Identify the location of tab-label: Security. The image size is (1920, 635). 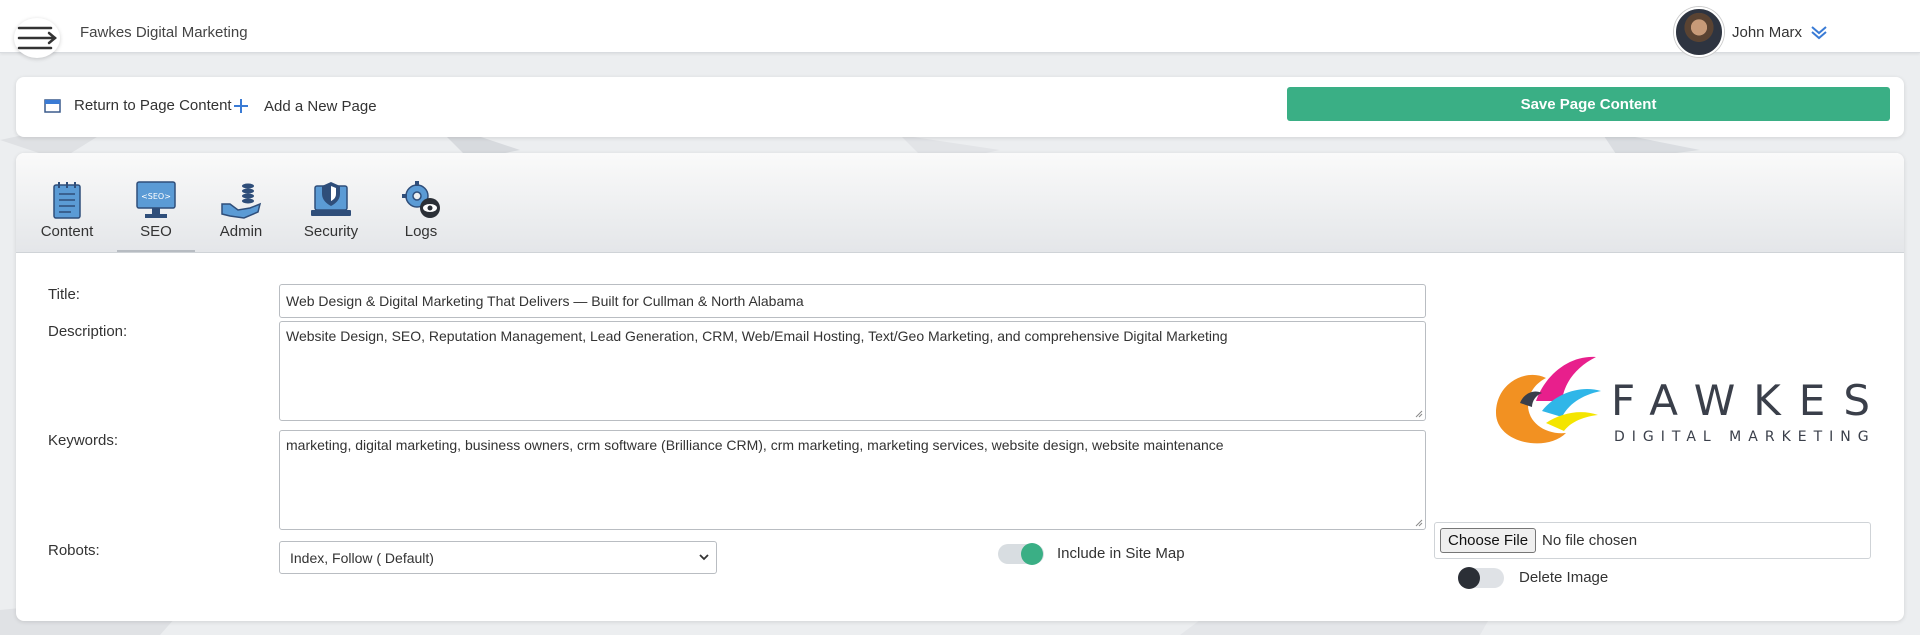
(331, 231).